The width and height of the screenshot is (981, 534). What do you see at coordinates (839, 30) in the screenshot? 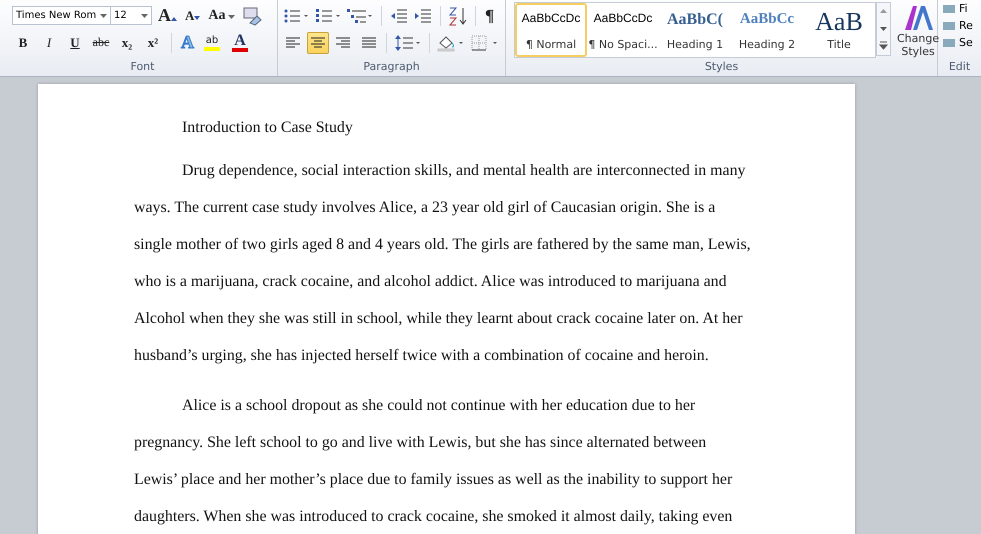
I see `style-option: AaB Title` at bounding box center [839, 30].